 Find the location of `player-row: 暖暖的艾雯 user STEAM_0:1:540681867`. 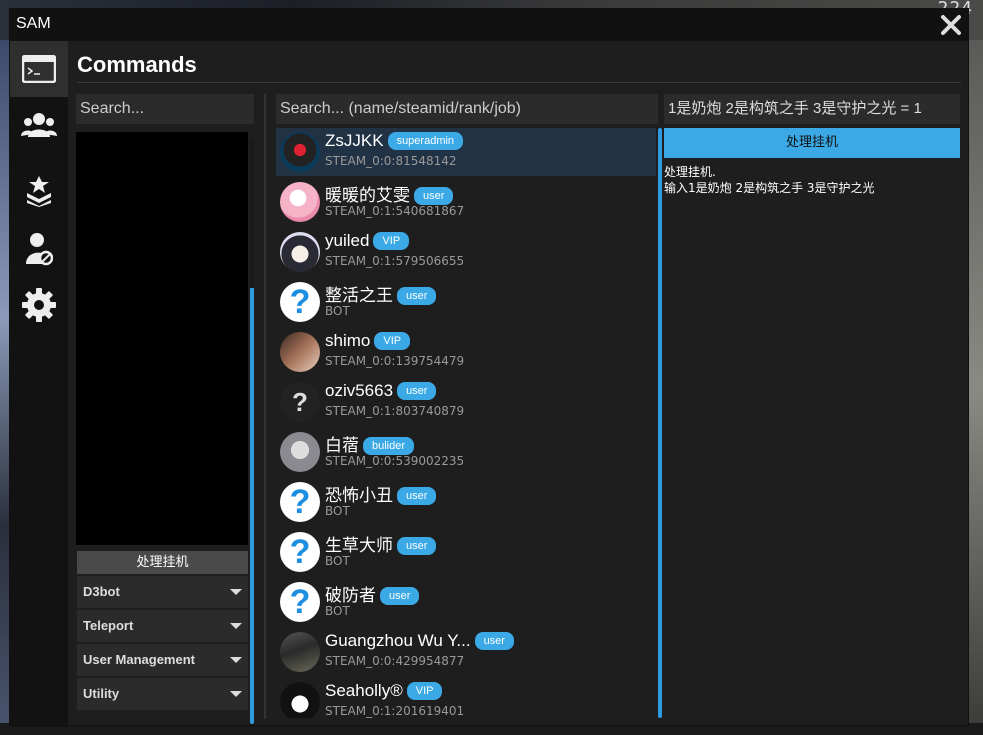

player-row: 暖暖的艾雯 user STEAM_0:1:540681867 is located at coordinates (466, 202).